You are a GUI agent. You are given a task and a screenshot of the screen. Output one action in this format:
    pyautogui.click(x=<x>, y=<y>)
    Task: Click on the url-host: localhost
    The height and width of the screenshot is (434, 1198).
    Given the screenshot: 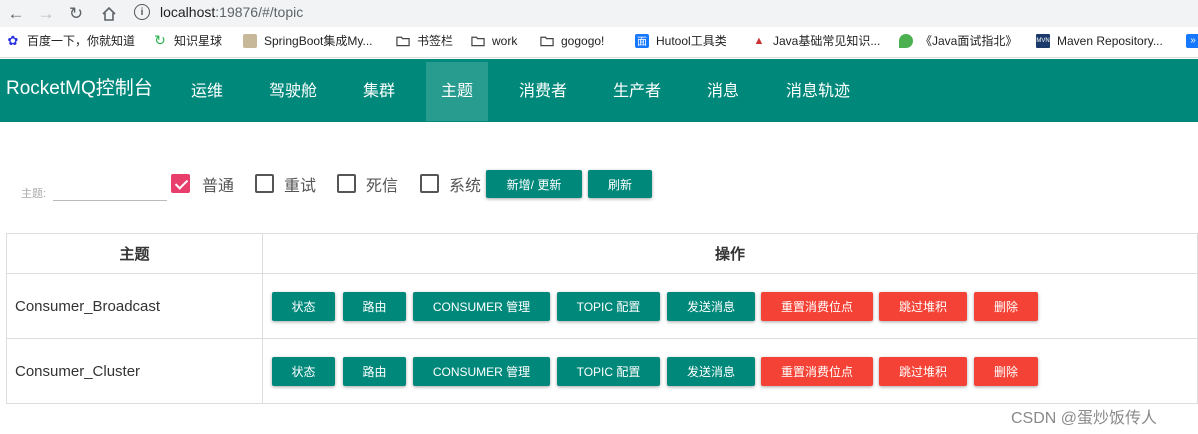 What is the action you would take?
    pyautogui.click(x=188, y=12)
    